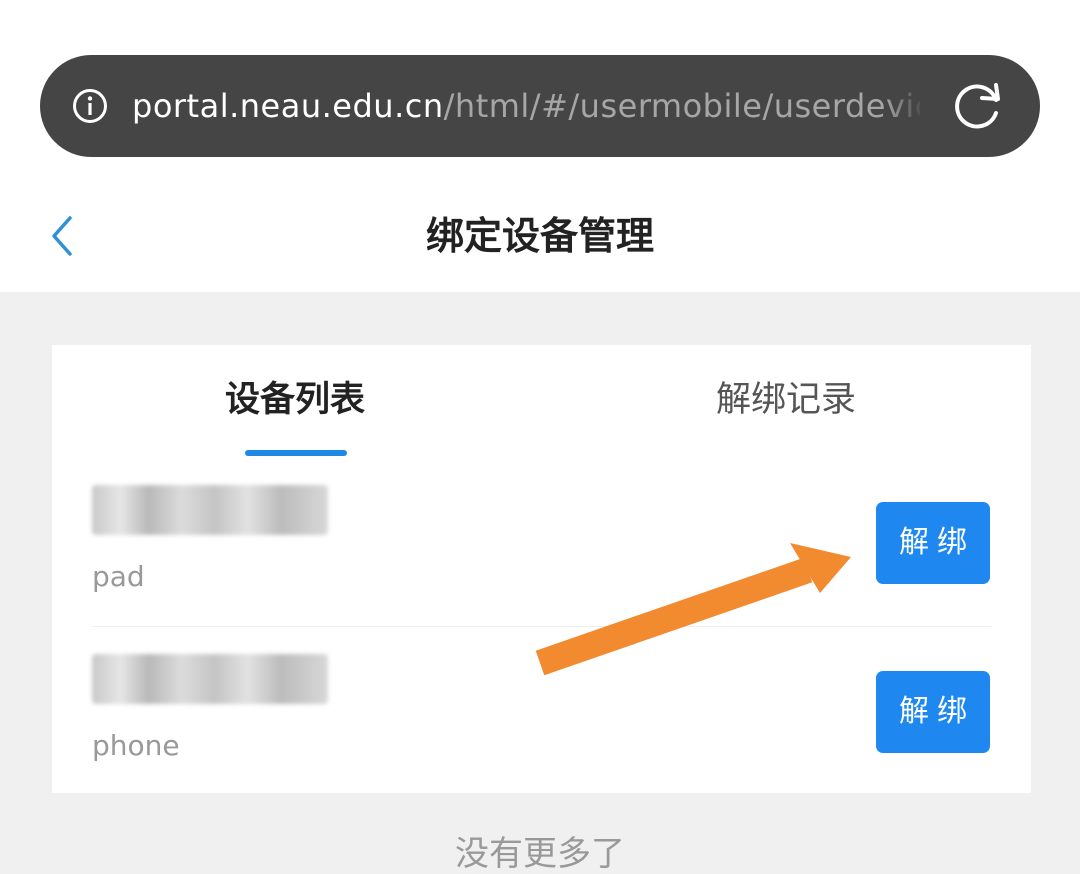 This screenshot has height=874, width=1080. I want to click on device-type: phone, so click(136, 745).